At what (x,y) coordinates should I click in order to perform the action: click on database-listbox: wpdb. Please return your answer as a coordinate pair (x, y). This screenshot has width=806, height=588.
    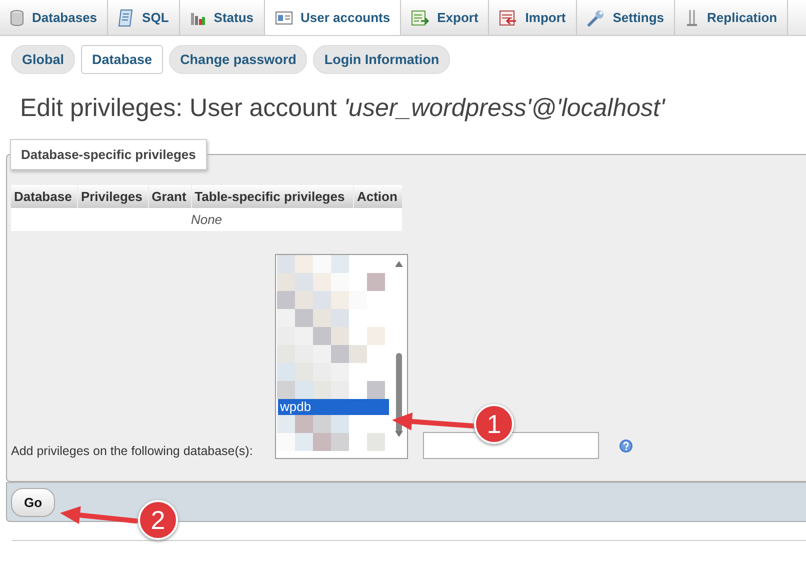
    Looking at the image, I should click on (341, 356).